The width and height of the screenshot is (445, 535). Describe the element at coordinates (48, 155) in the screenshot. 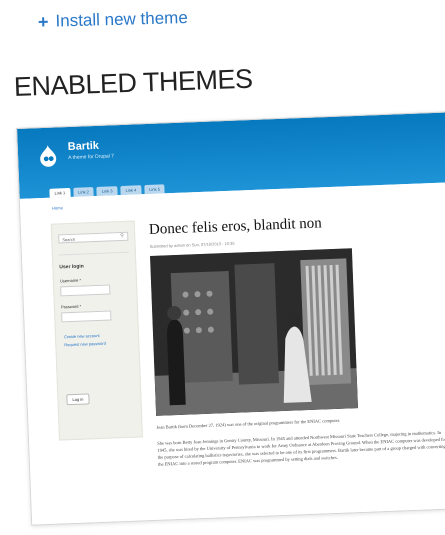

I see `drupal-logo-icon` at that location.